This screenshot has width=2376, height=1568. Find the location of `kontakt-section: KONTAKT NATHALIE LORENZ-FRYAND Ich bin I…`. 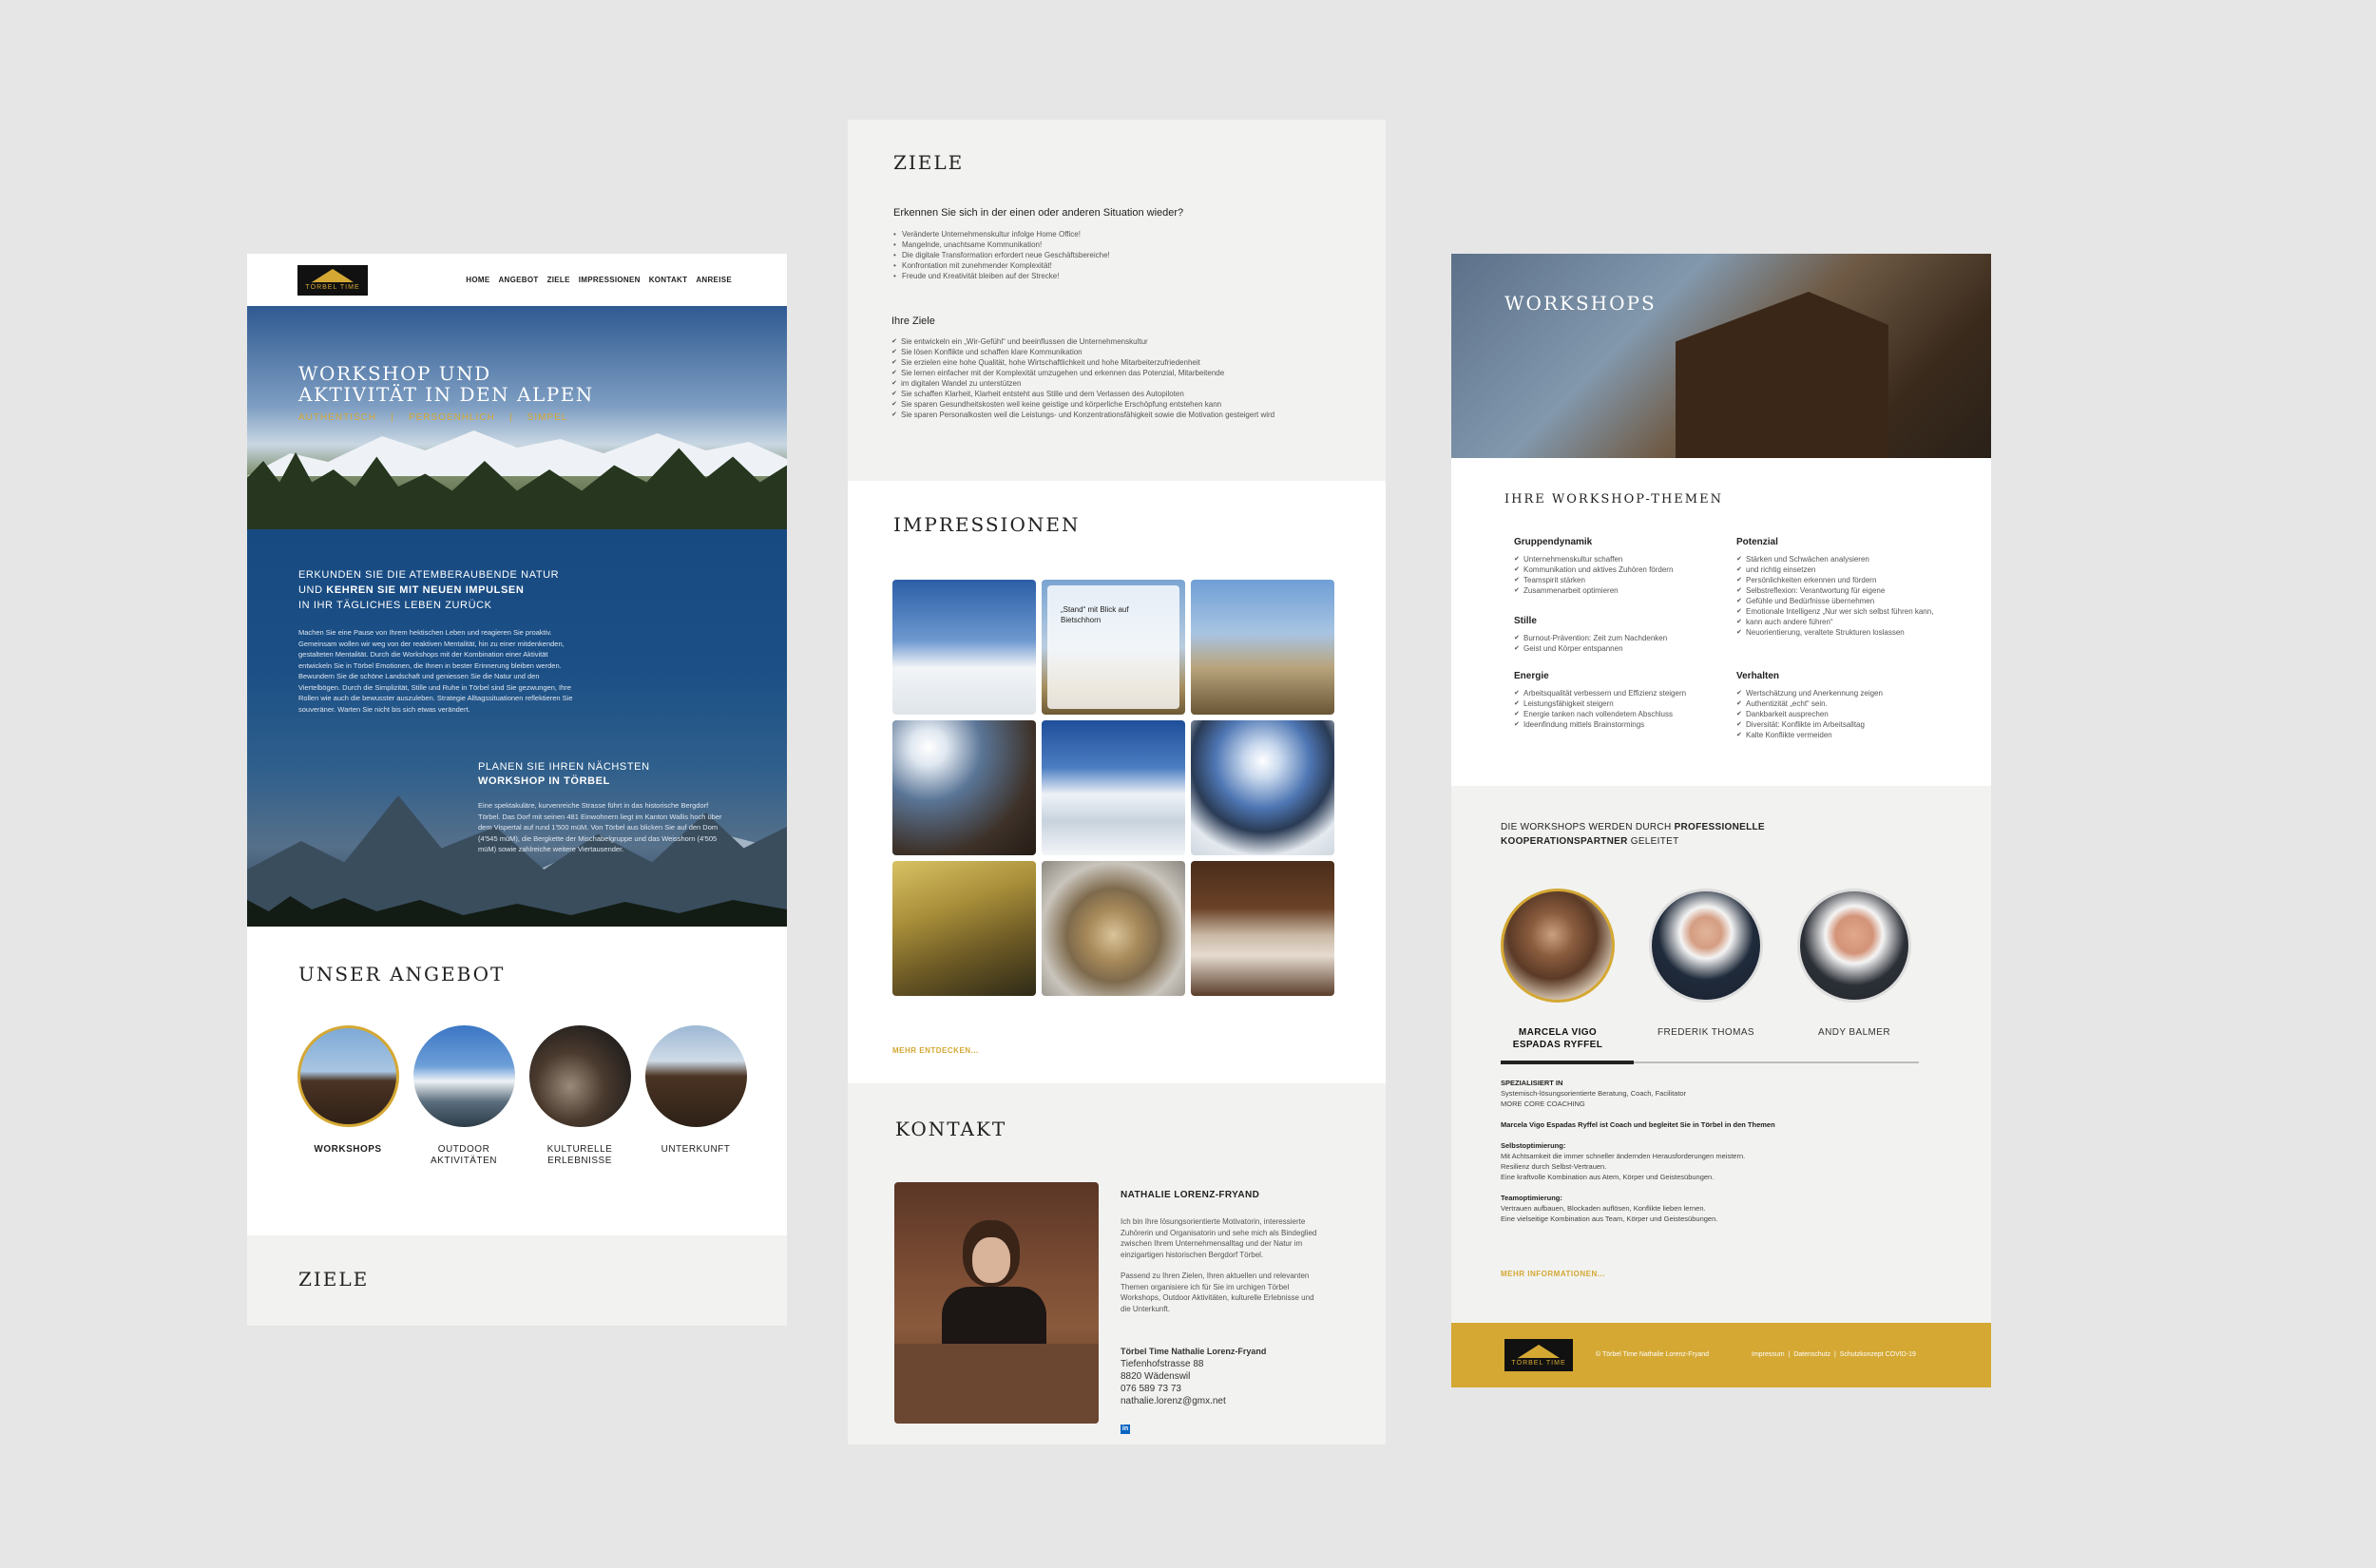

kontakt-section: KONTAKT NATHALIE LORENZ-FRYAND Ich bin I… is located at coordinates (1117, 1263).